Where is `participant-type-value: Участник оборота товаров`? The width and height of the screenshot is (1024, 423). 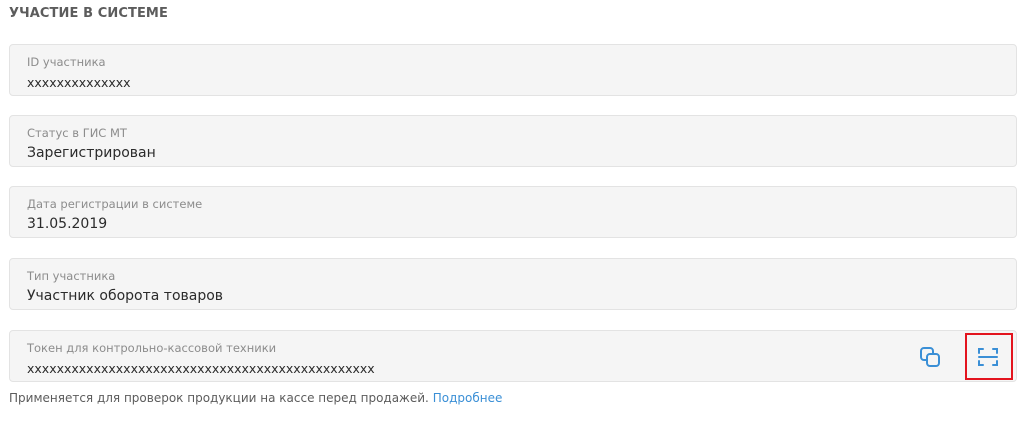
participant-type-value: Участник оборота товаров is located at coordinates (125, 296).